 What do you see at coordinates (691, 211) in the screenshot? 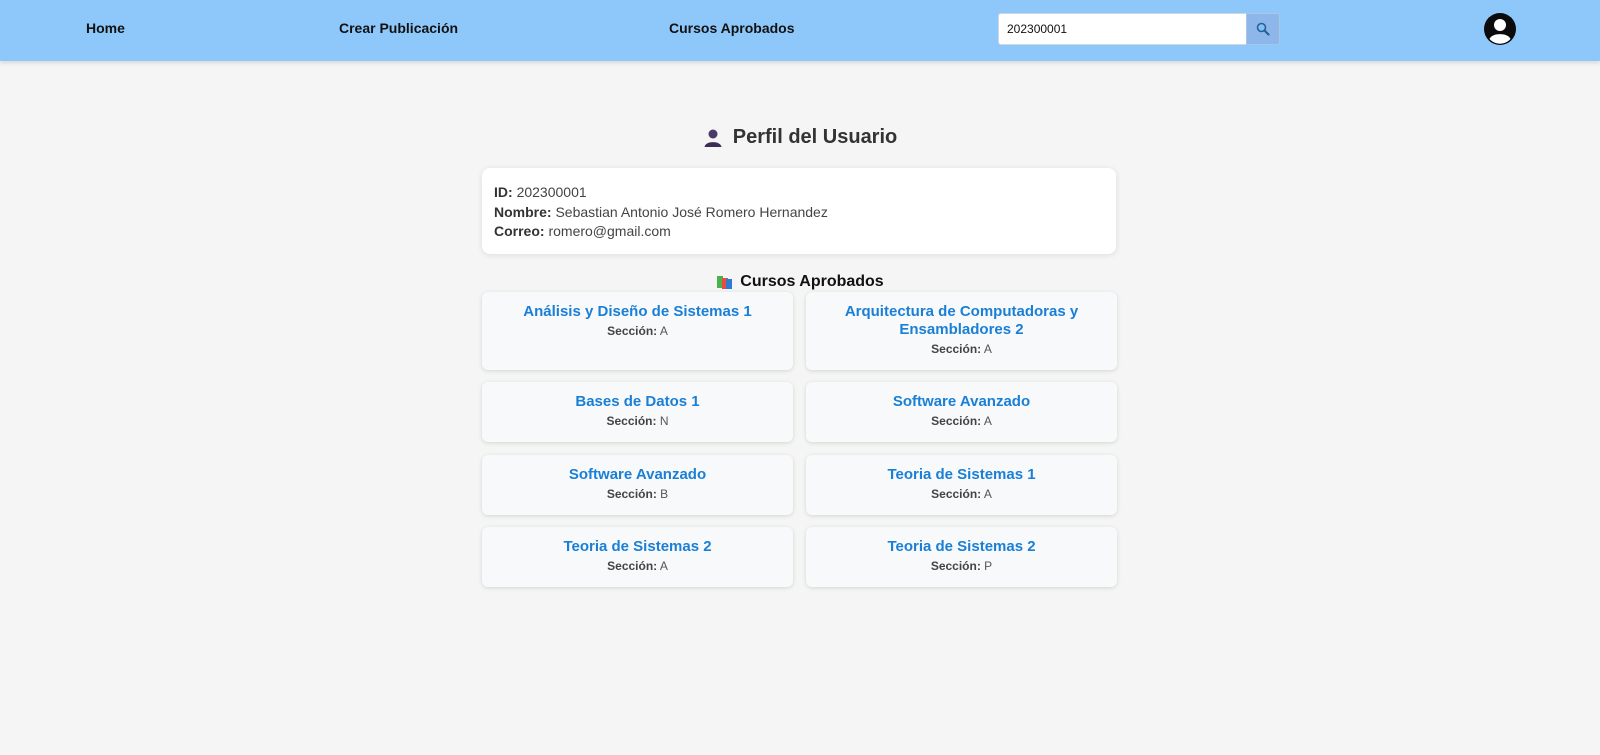
I see `profile-name-value: Sebastian Antonio José Romero Hernandez` at bounding box center [691, 211].